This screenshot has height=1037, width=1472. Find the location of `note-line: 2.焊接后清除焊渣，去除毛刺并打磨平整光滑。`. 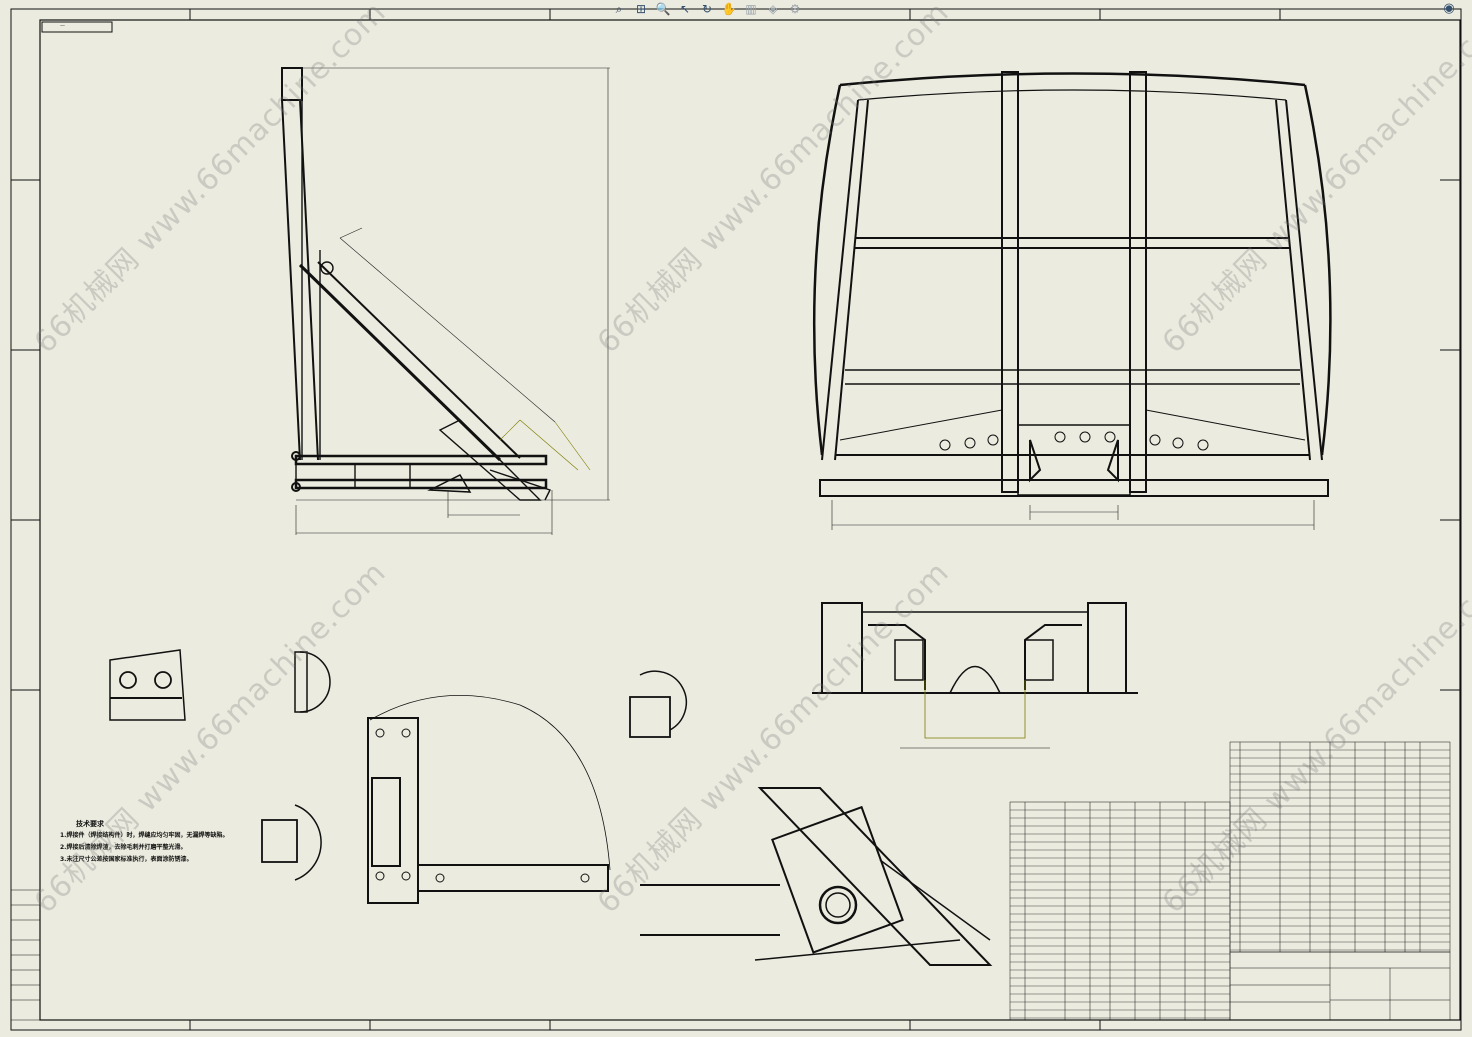

note-line: 2.焊接后清除焊渣，去除毛刺并打磨平整光滑。 is located at coordinates (123, 847).